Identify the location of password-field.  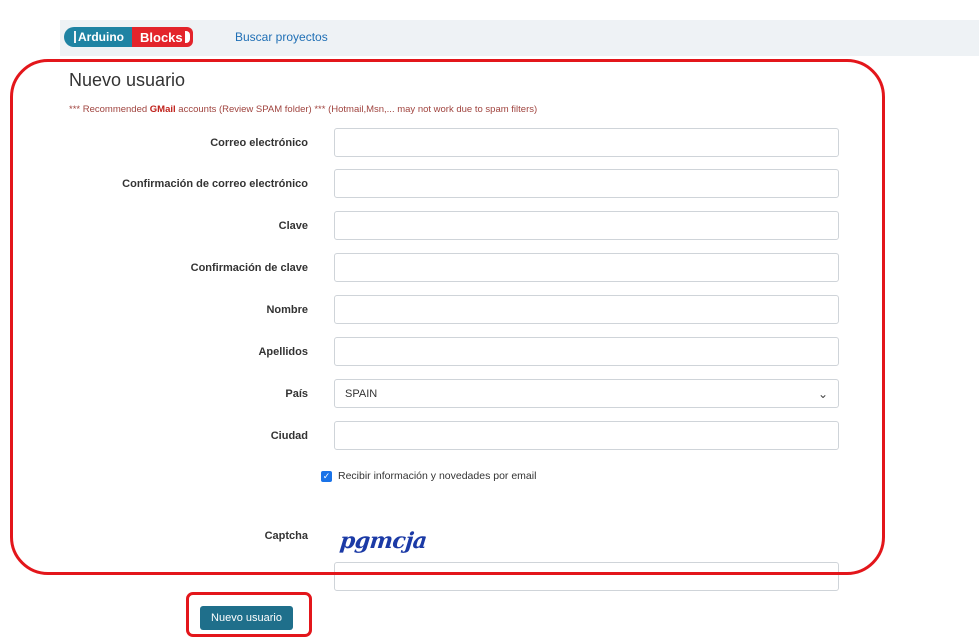
(586, 225).